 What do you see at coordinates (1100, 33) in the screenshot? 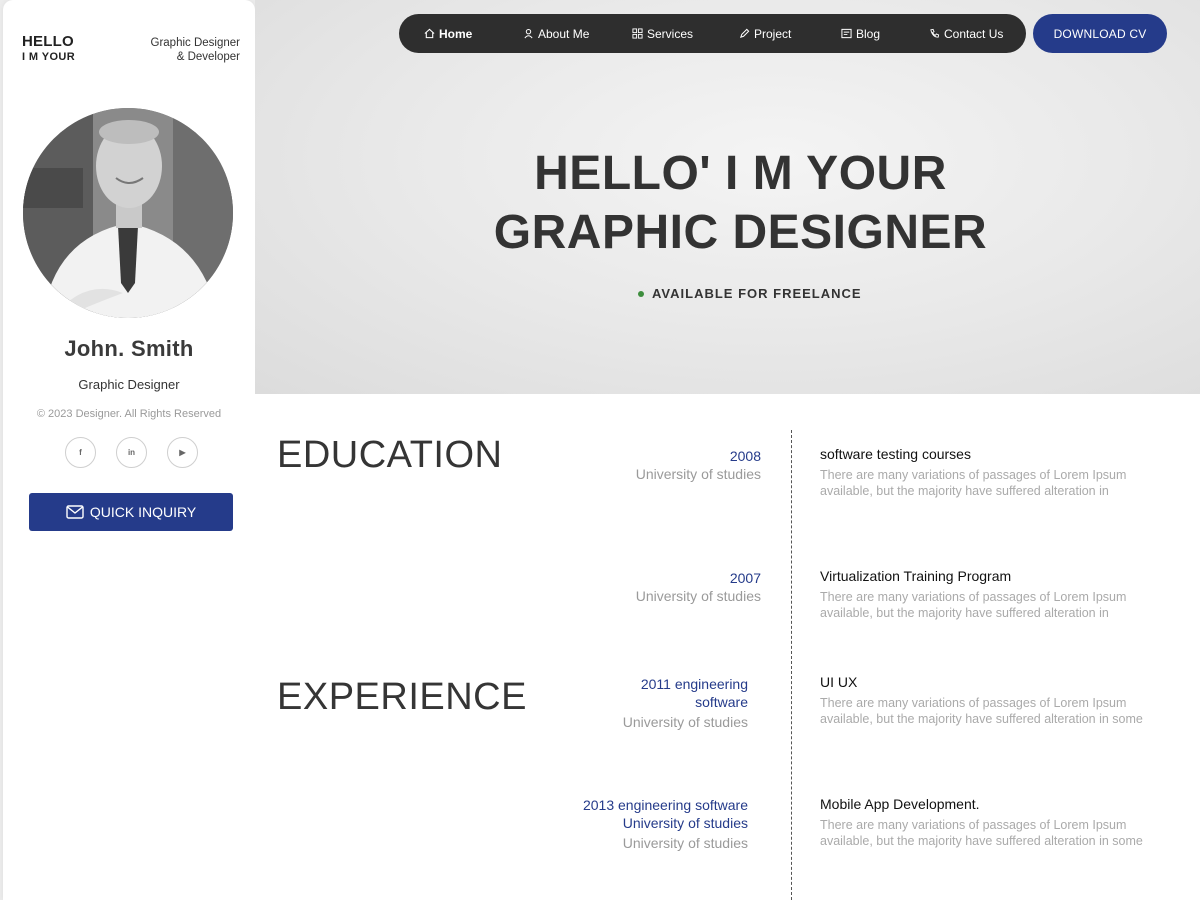
I see `download-cv-button: DOWNLOAD CV` at bounding box center [1100, 33].